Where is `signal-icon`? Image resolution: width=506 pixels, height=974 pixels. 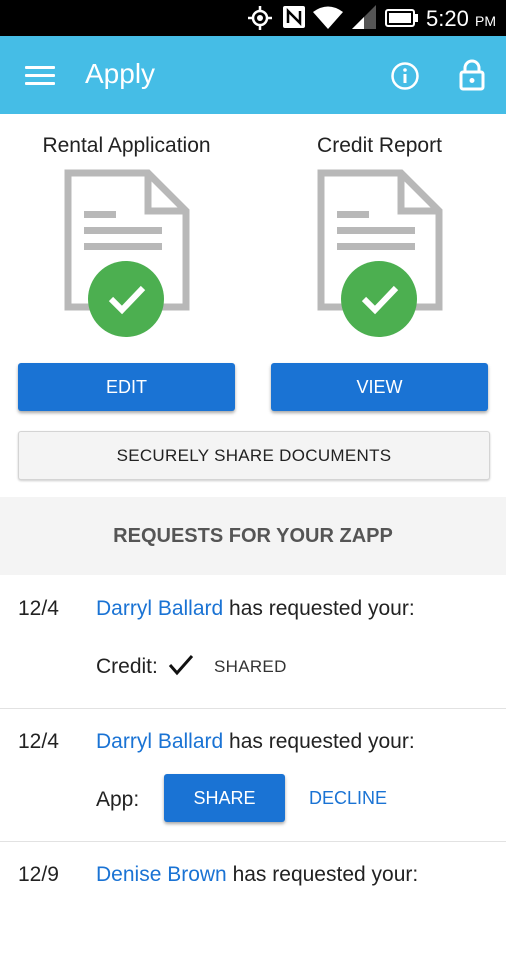 signal-icon is located at coordinates (364, 17).